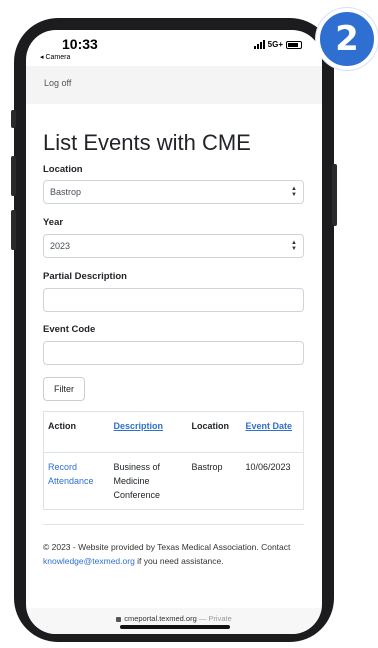 The image size is (378, 648). What do you see at coordinates (214, 481) in the screenshot?
I see `cell-location: Bastrop` at bounding box center [214, 481].